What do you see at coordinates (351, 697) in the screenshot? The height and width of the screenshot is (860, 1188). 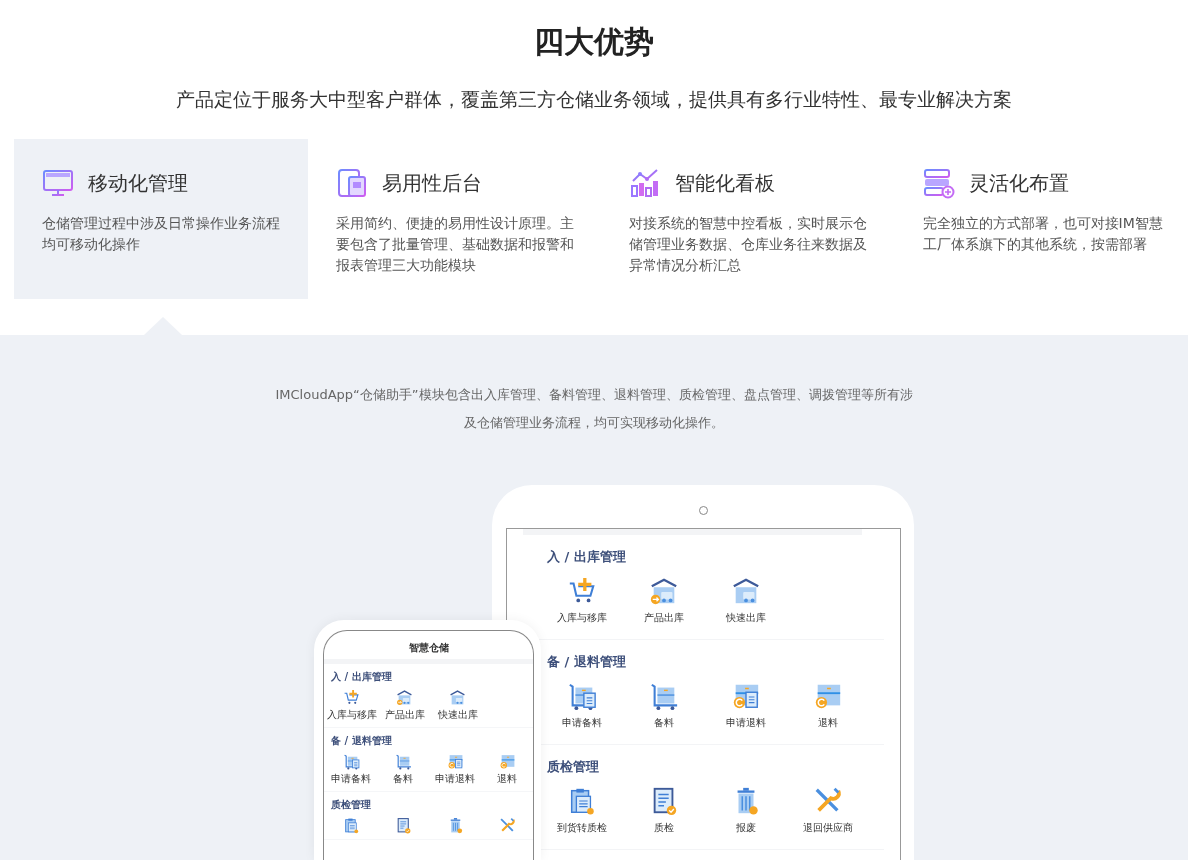 I see `cart-icon` at bounding box center [351, 697].